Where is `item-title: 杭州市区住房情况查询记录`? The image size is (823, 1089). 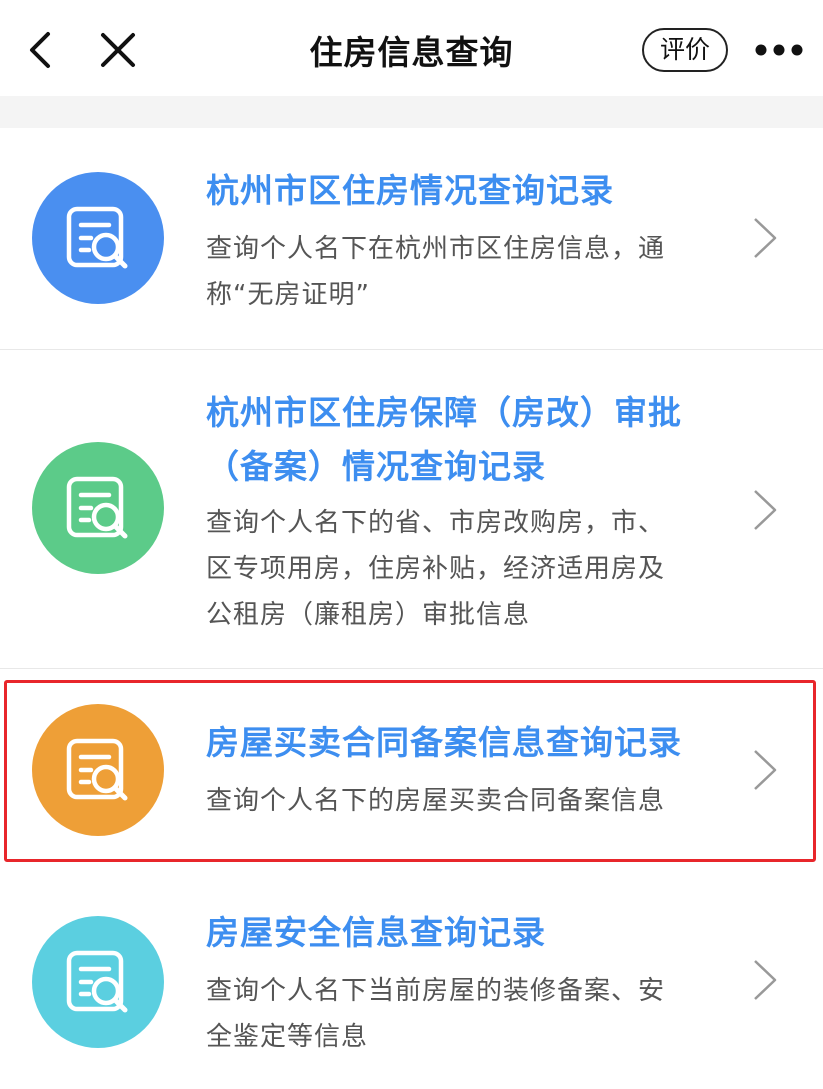
item-title: 杭州市区住房情况查询记录 is located at coordinates (466, 191).